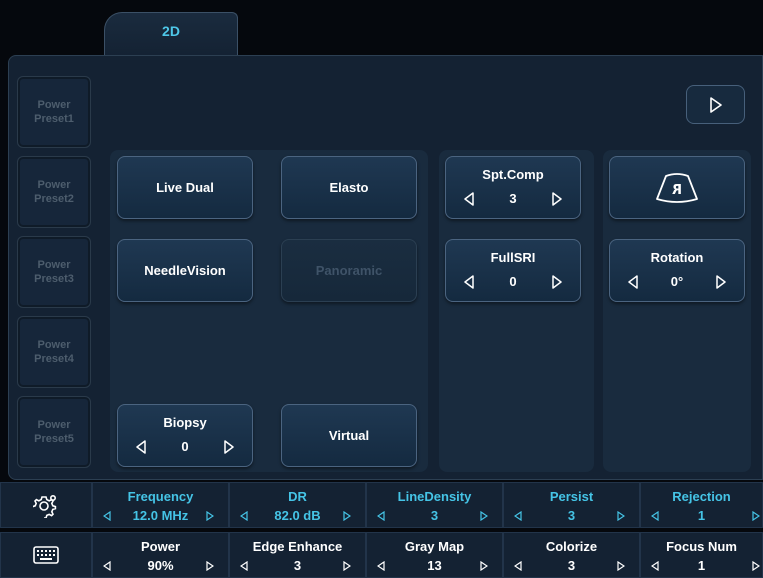  I want to click on edge-enhance-control: Edge Enhance 3, so click(297, 555).